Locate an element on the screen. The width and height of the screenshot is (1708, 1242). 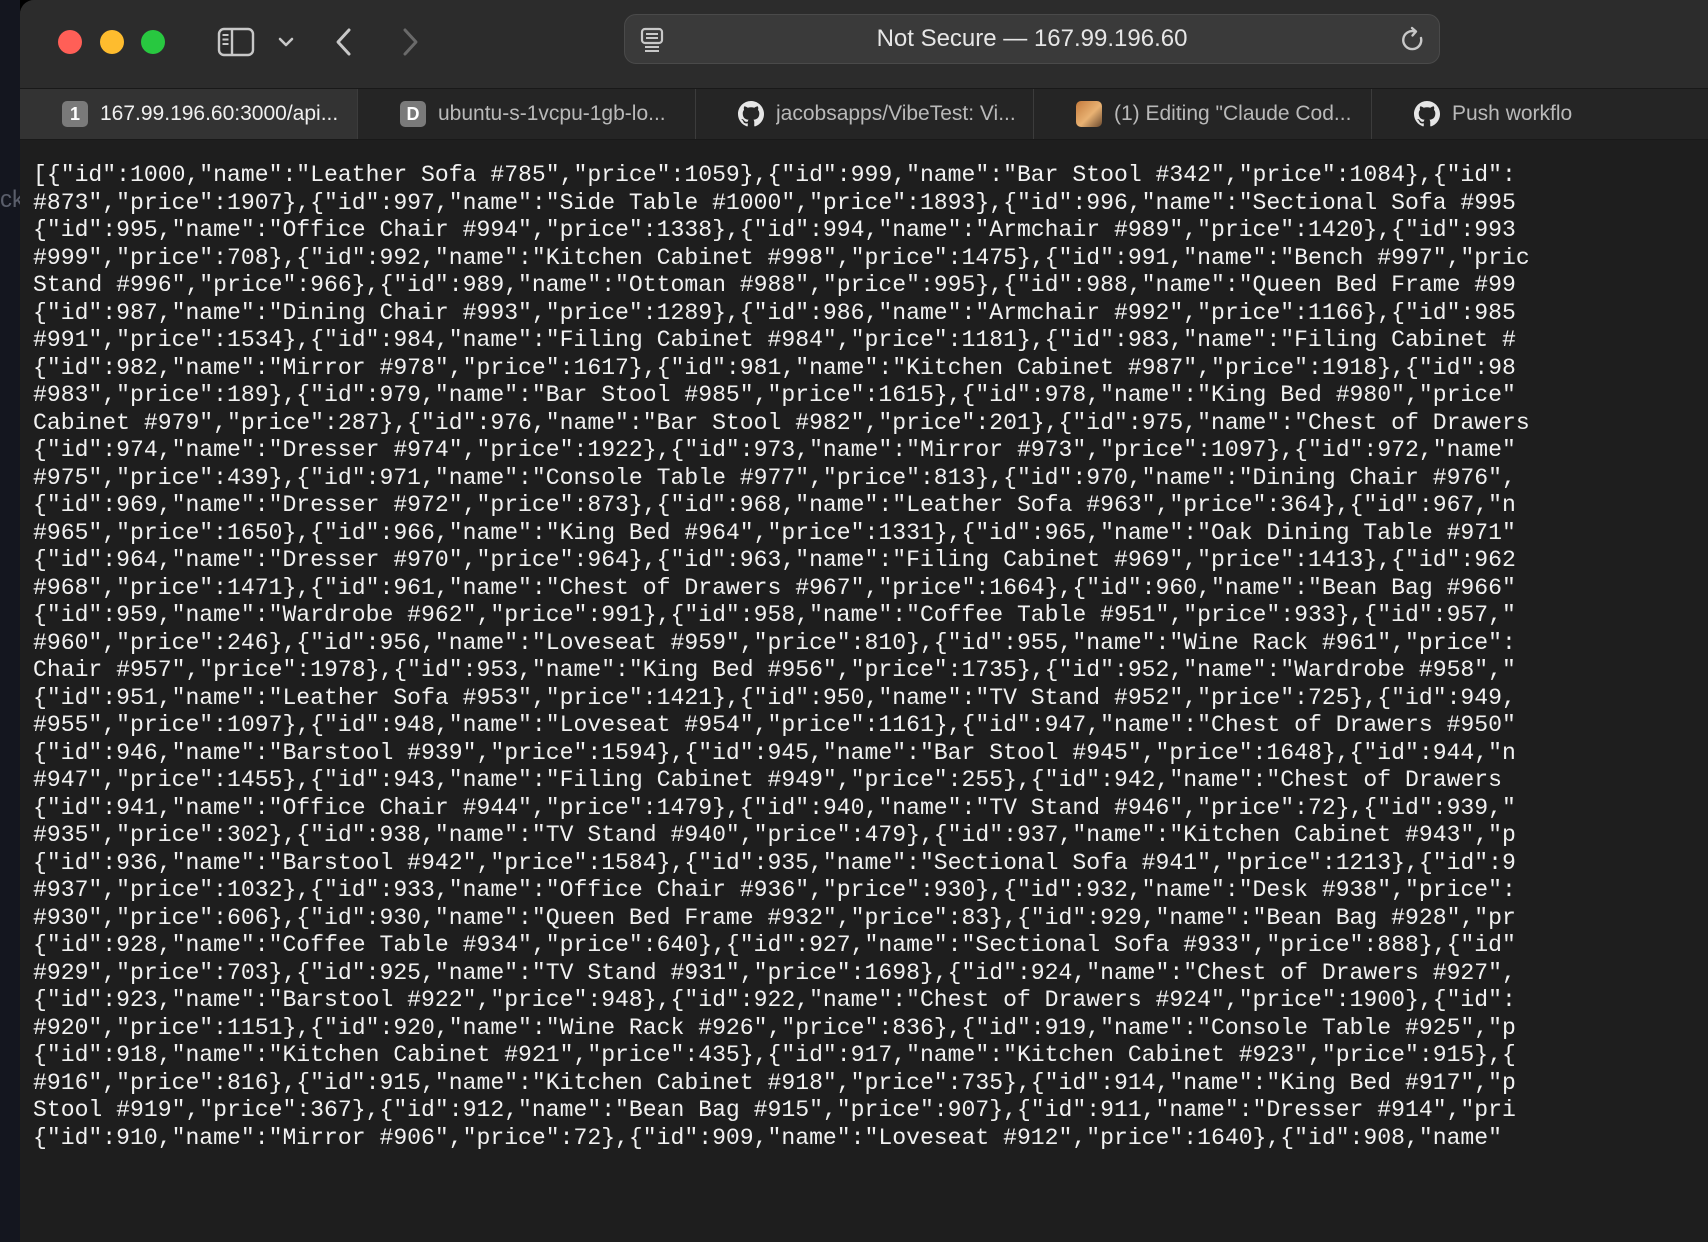
close-window-button is located at coordinates (70, 42).